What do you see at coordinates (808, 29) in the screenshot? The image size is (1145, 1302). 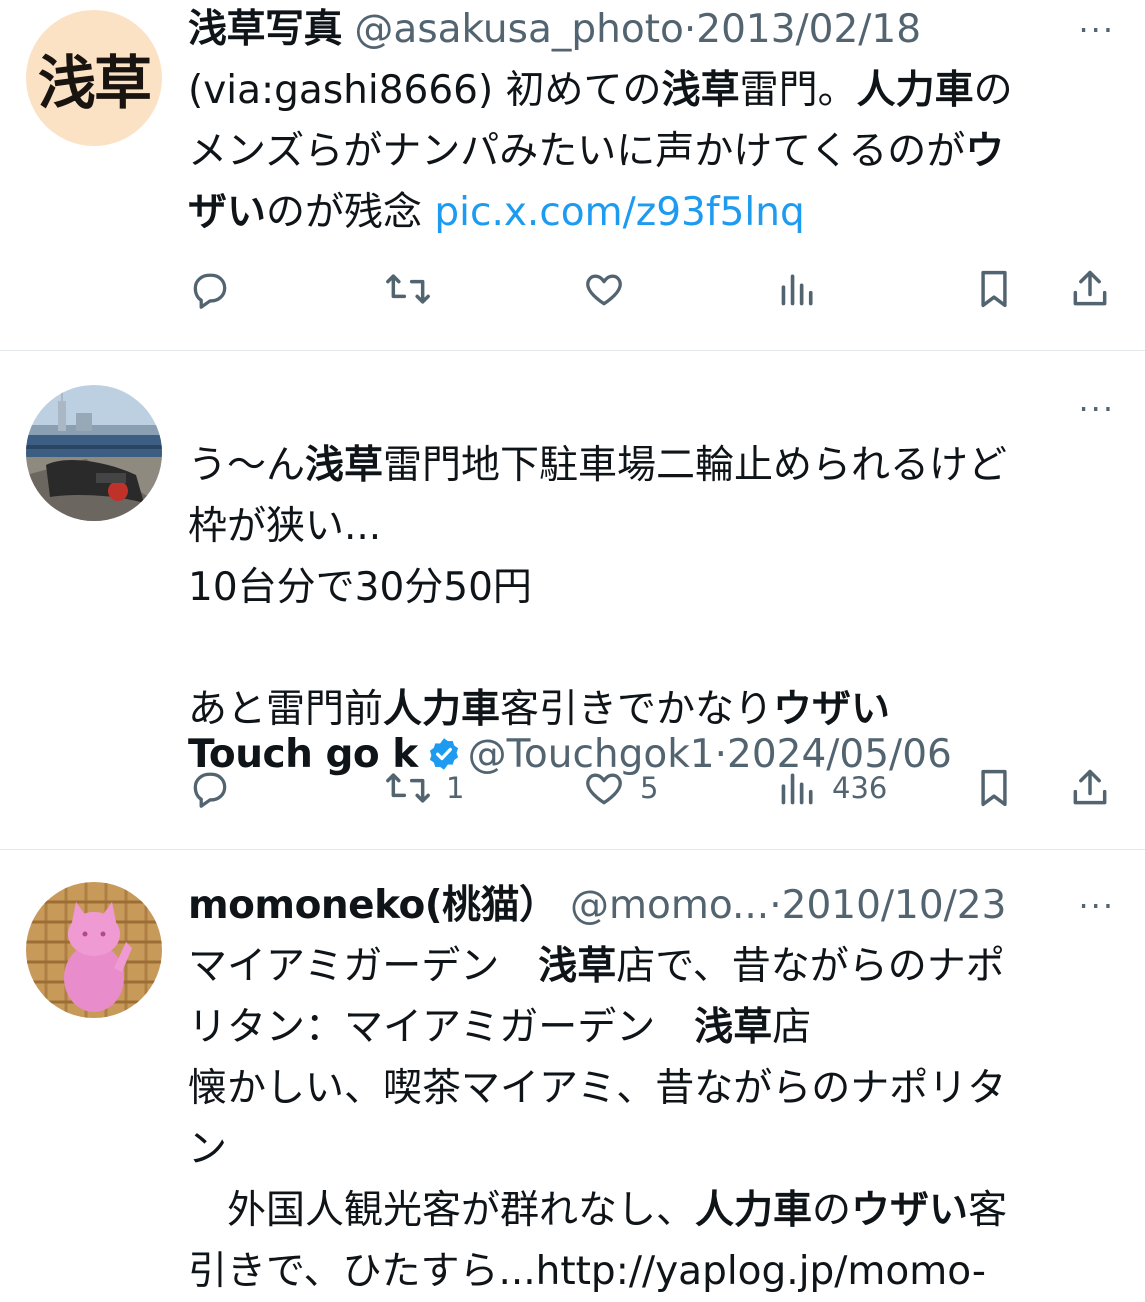 I see `tweet-date: 2013/02/18` at bounding box center [808, 29].